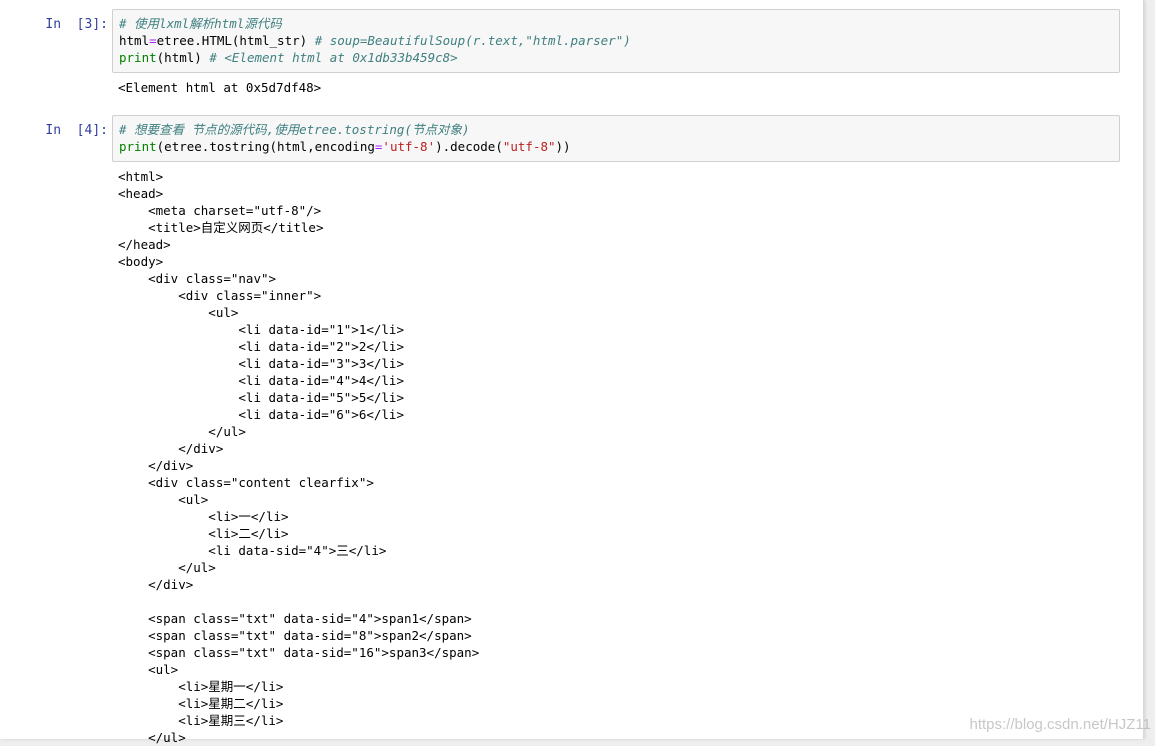 The width and height of the screenshot is (1155, 746). What do you see at coordinates (333, 57) in the screenshot?
I see `code-comment: # <Element html at 0x1db33b459c8>` at bounding box center [333, 57].